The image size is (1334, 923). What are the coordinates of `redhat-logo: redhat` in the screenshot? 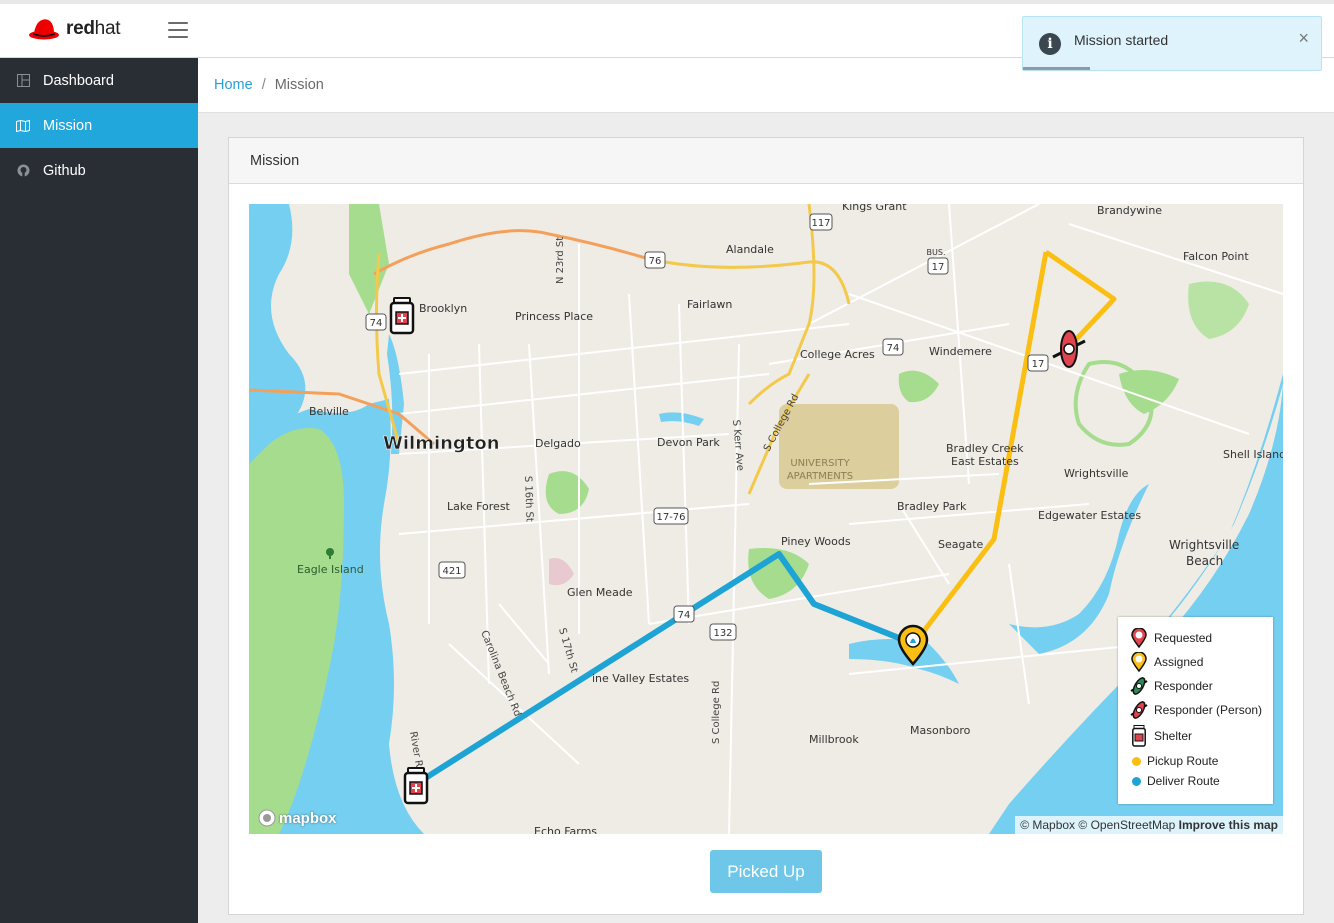 It's located at (74, 29).